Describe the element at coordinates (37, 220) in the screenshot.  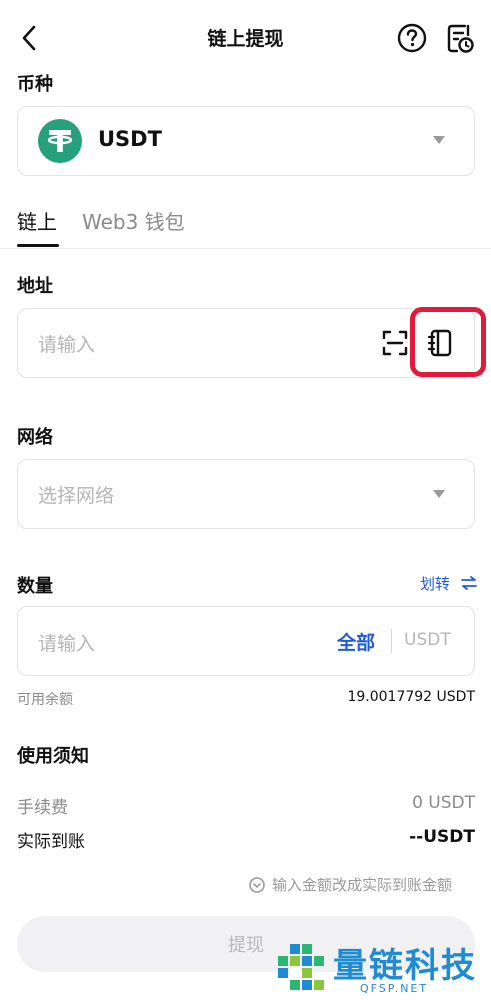
I see `tab-onchain: 链上` at that location.